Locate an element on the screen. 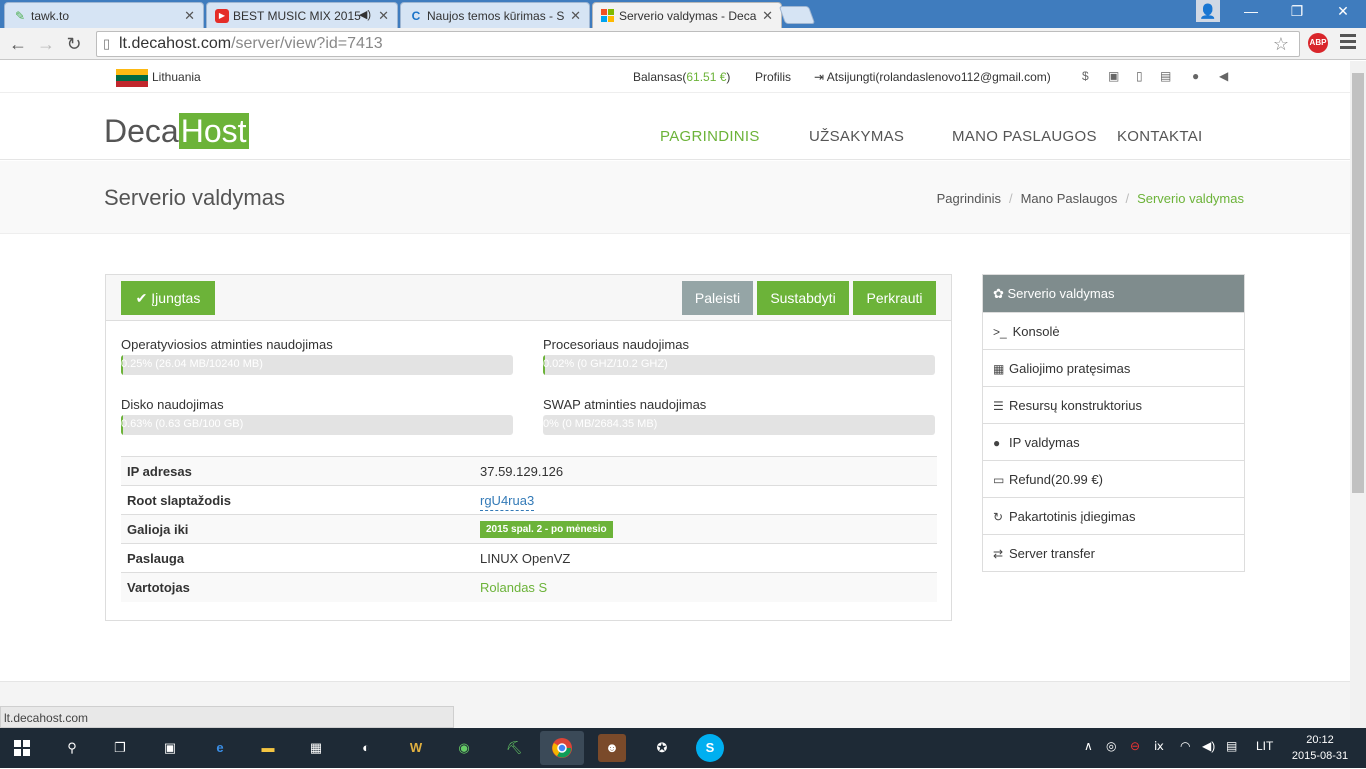 Image resolution: width=1366 pixels, height=769 pixels. nav-kontaktai: KONTAKTAI is located at coordinates (1160, 136).